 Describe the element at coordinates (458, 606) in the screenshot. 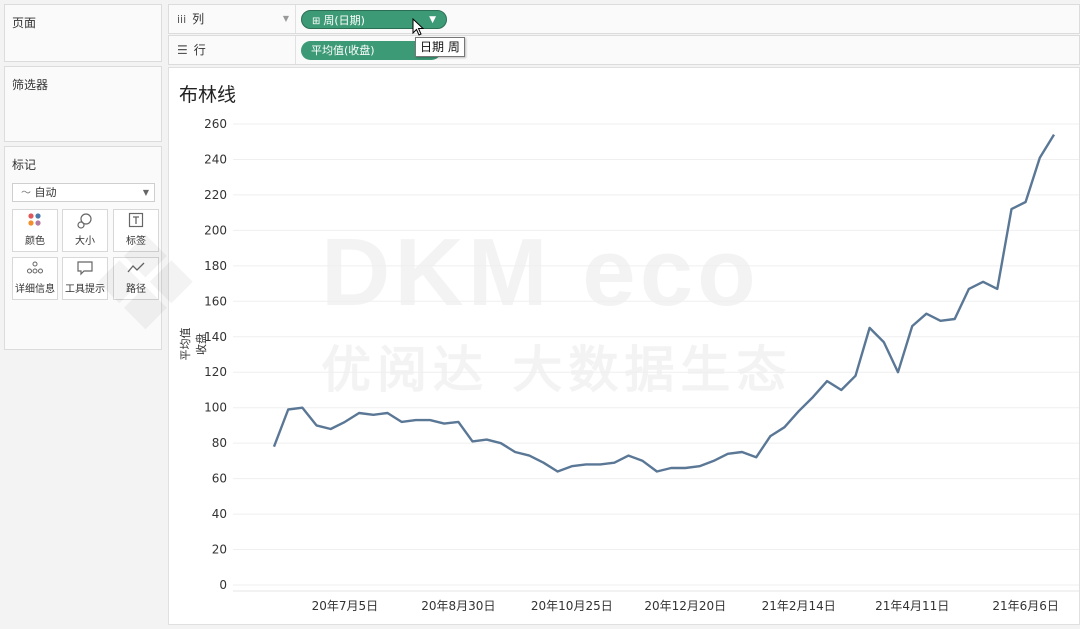

I see `x-tick-label: 20年8月30日` at that location.